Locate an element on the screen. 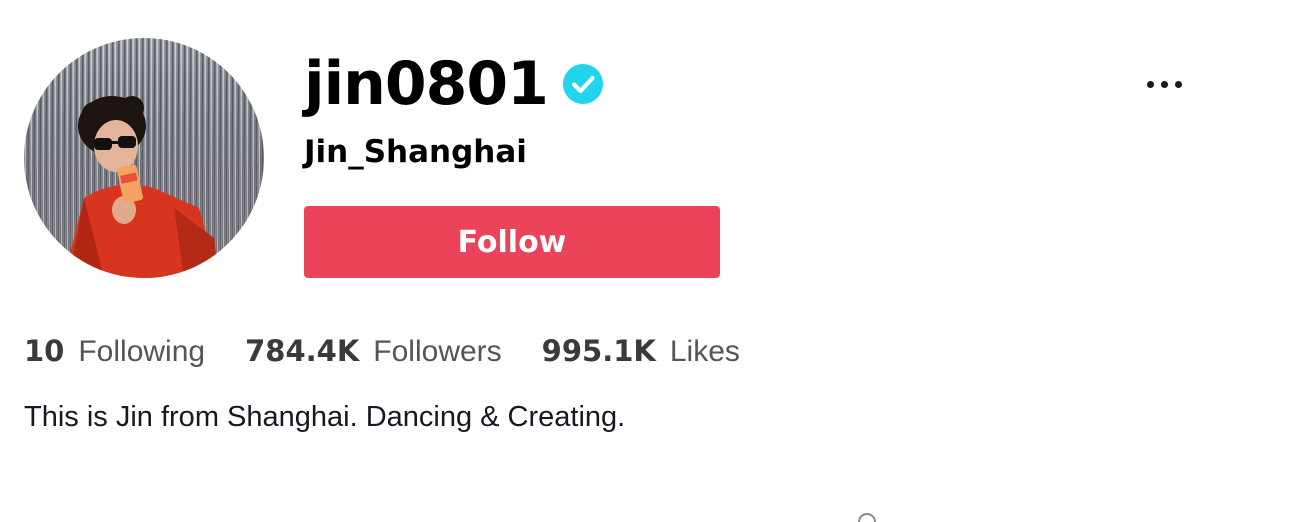 The width and height of the screenshot is (1316, 522). stat-likes: 995.1K Likes is located at coordinates (641, 351).